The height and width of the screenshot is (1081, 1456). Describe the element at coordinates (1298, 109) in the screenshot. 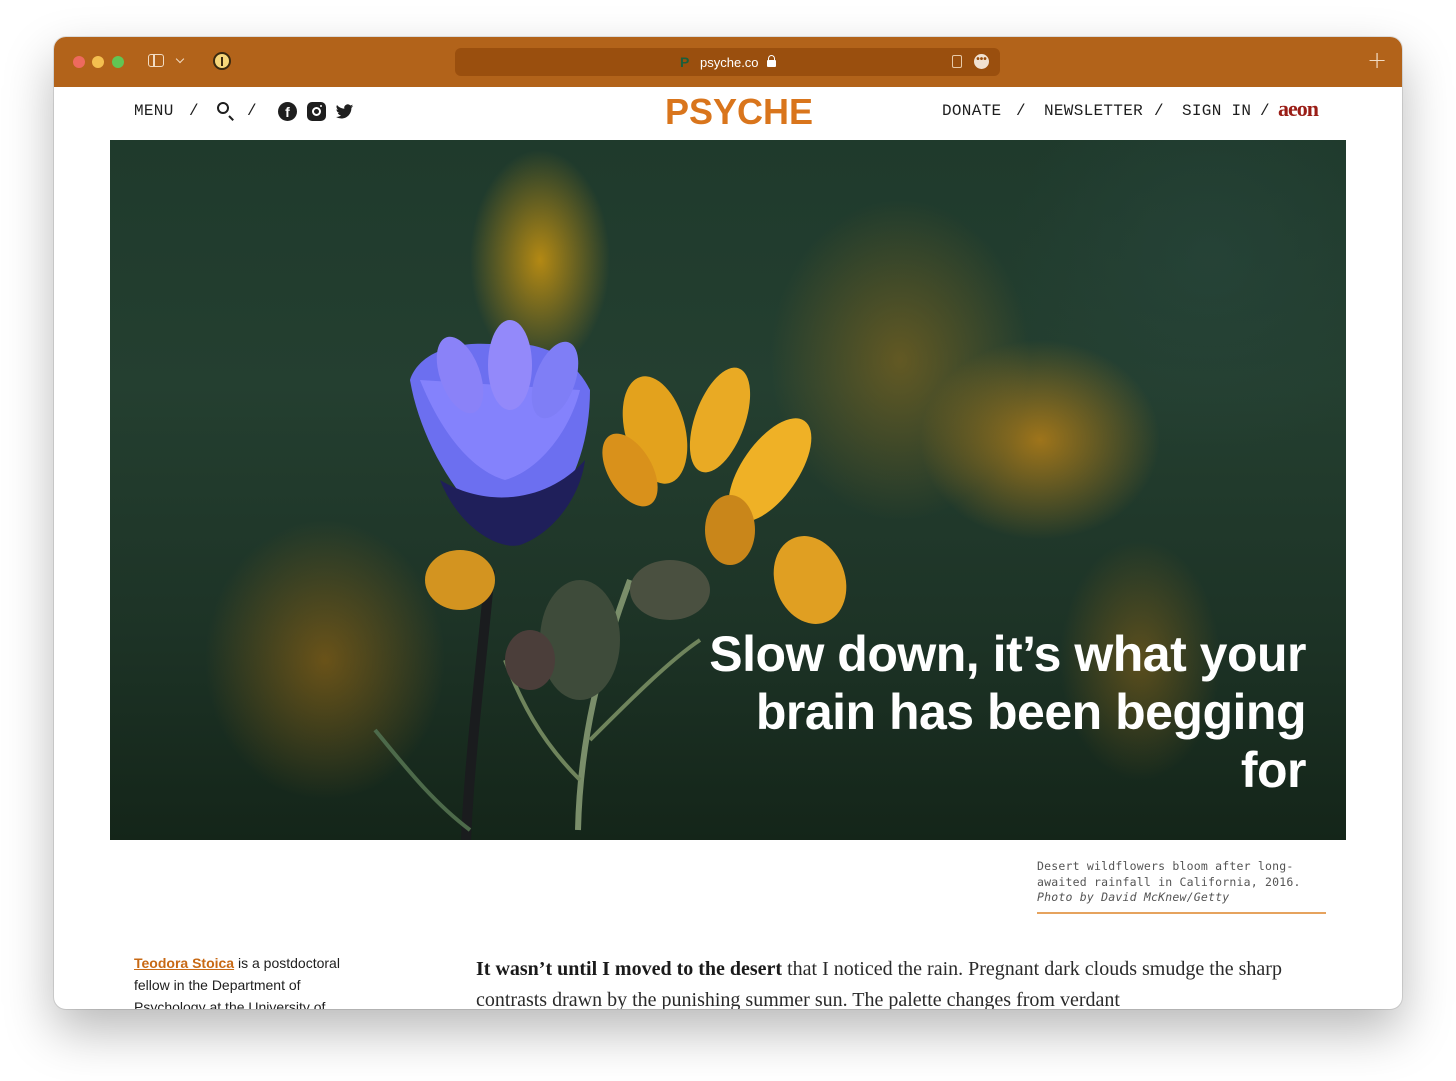

I see `aeon-logo: aeon` at that location.